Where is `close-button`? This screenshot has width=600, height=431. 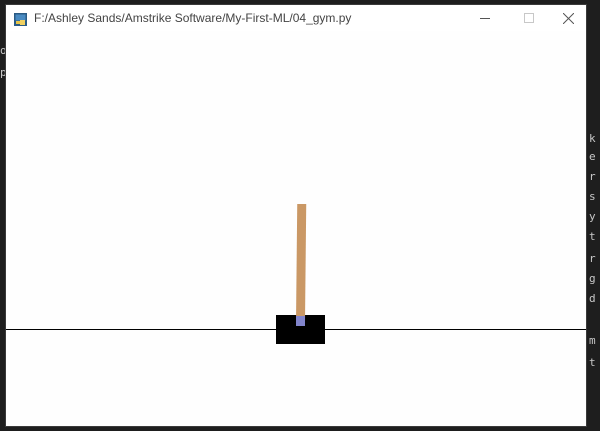
close-button is located at coordinates (568, 18).